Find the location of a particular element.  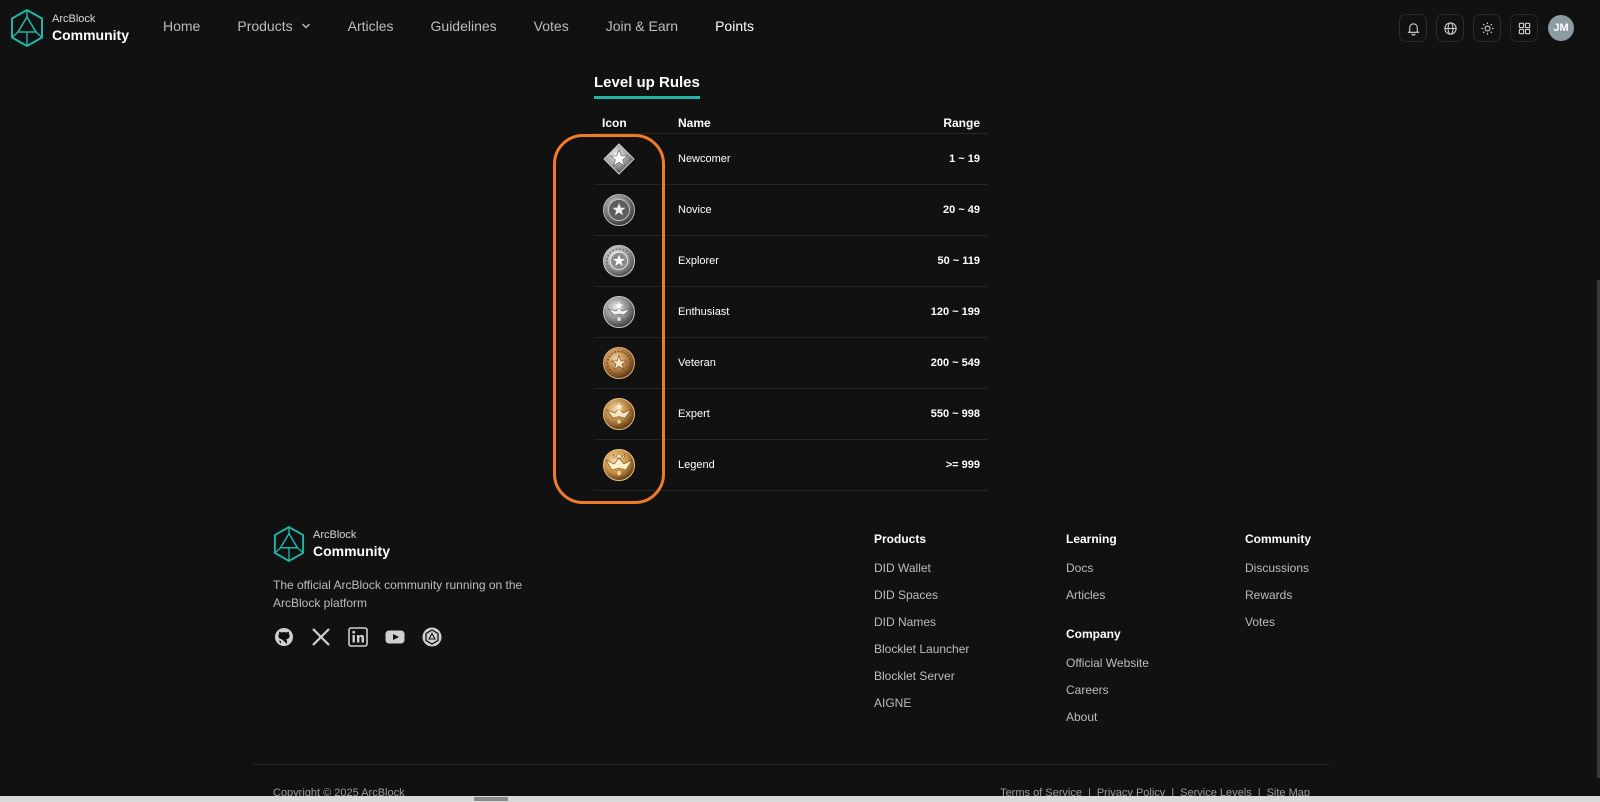

arcblock-icon is located at coordinates (432, 637).